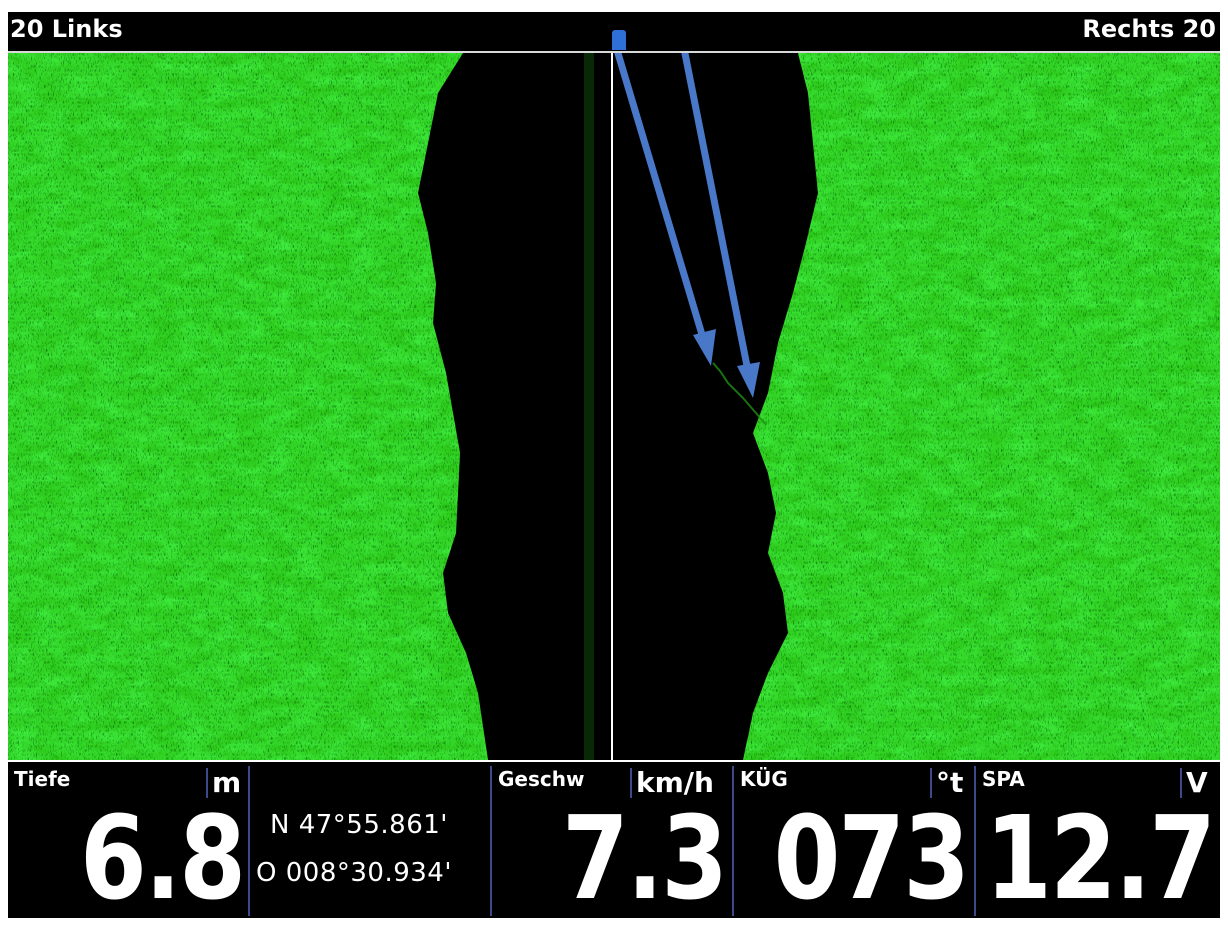 The height and width of the screenshot is (926, 1228). I want to click on position-readout: N 47°55.861' O 008°30.934', so click(370, 840).